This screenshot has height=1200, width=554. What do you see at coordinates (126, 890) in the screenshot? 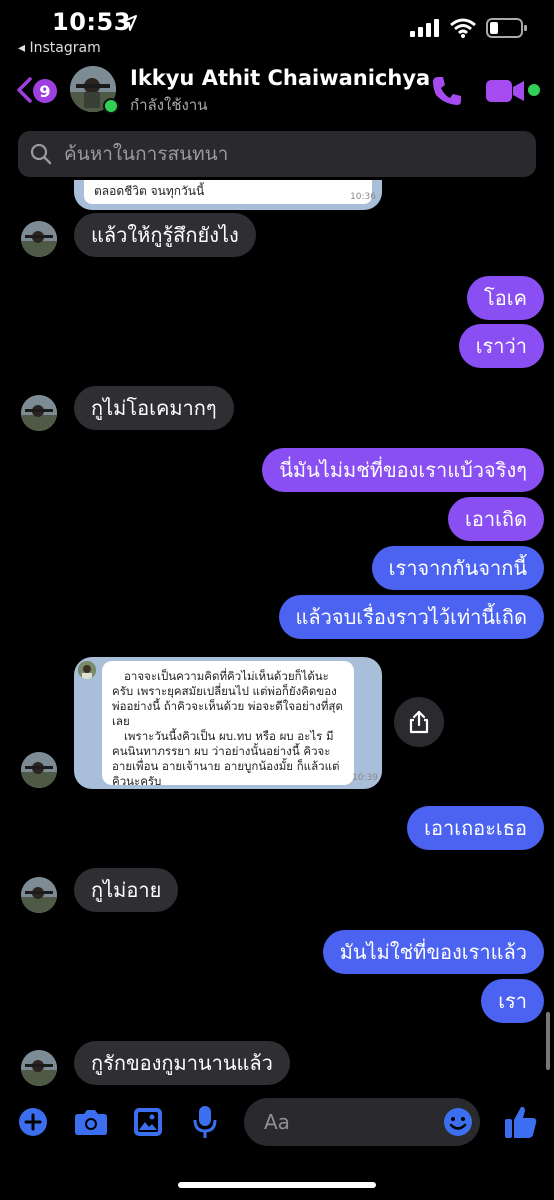
I see `incoming-message: กูไม่อาย` at bounding box center [126, 890].